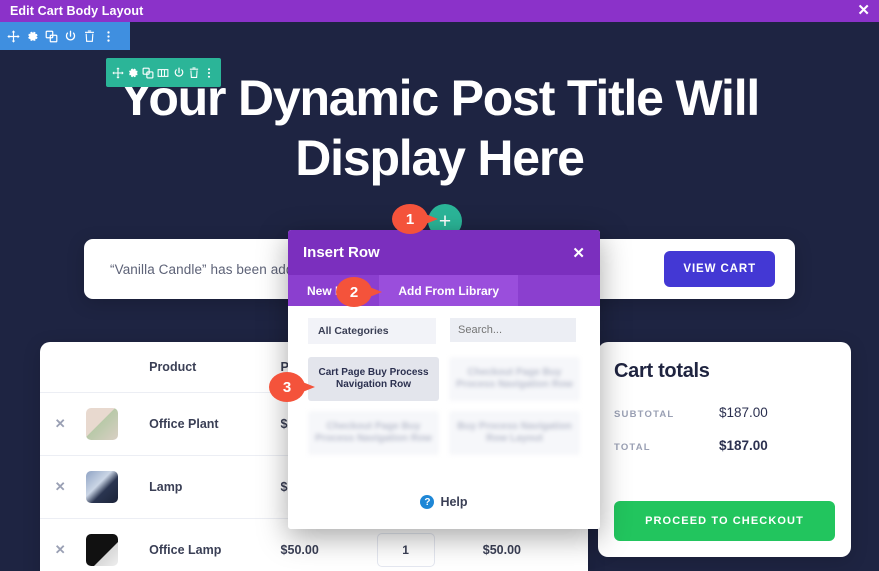  What do you see at coordinates (743, 412) in the screenshot?
I see `subtotal-value: $187.00` at bounding box center [743, 412].